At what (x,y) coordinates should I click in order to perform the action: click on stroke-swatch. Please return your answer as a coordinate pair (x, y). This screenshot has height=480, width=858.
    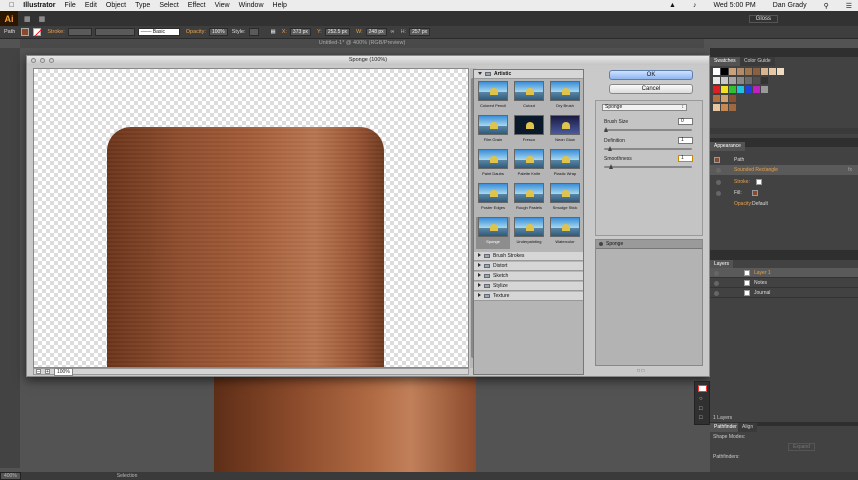
    Looking at the image, I should click on (37, 32).